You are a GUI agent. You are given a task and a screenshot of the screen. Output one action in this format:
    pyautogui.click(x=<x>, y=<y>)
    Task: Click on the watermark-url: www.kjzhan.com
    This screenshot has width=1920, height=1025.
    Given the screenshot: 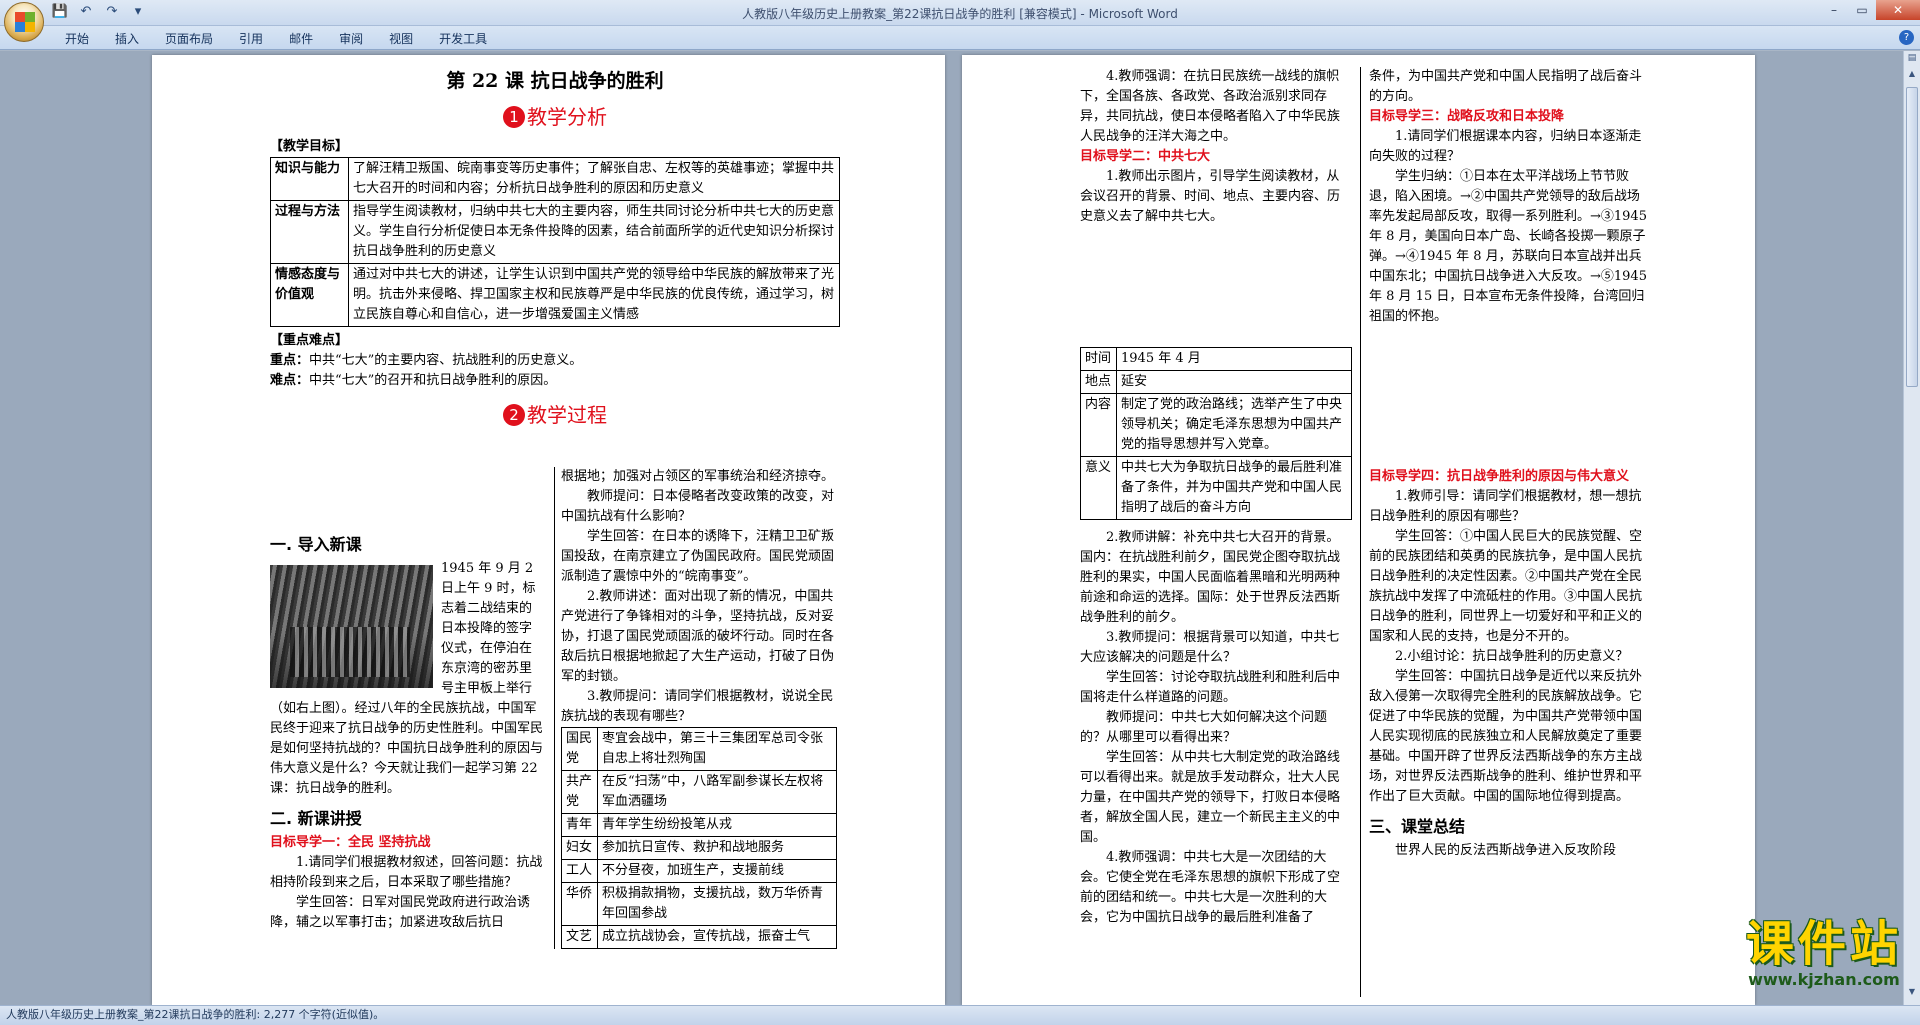 What is the action you would take?
    pyautogui.click(x=1824, y=979)
    